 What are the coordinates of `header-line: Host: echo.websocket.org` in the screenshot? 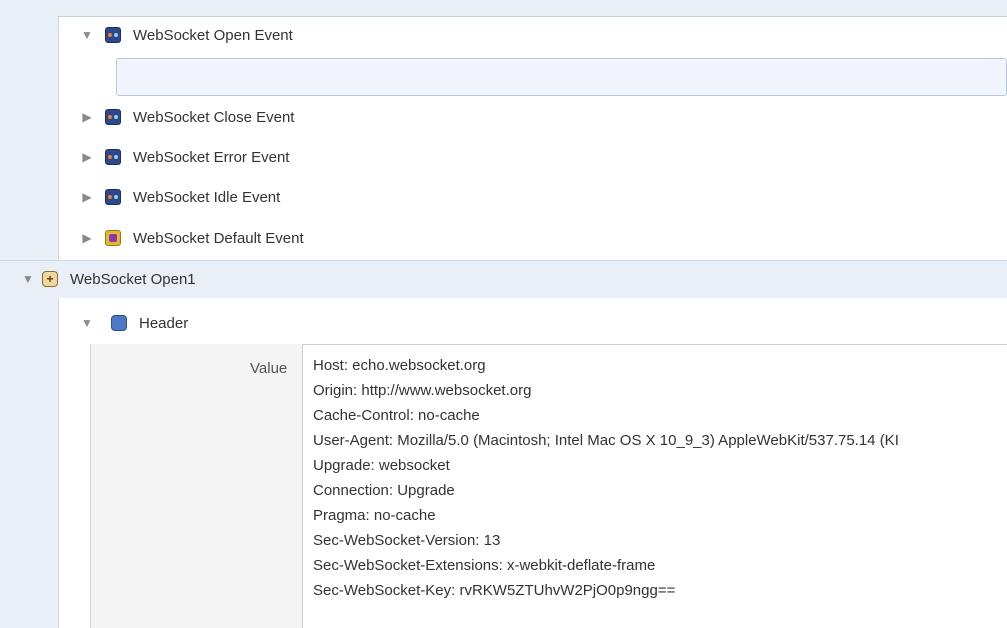 It's located at (399, 365).